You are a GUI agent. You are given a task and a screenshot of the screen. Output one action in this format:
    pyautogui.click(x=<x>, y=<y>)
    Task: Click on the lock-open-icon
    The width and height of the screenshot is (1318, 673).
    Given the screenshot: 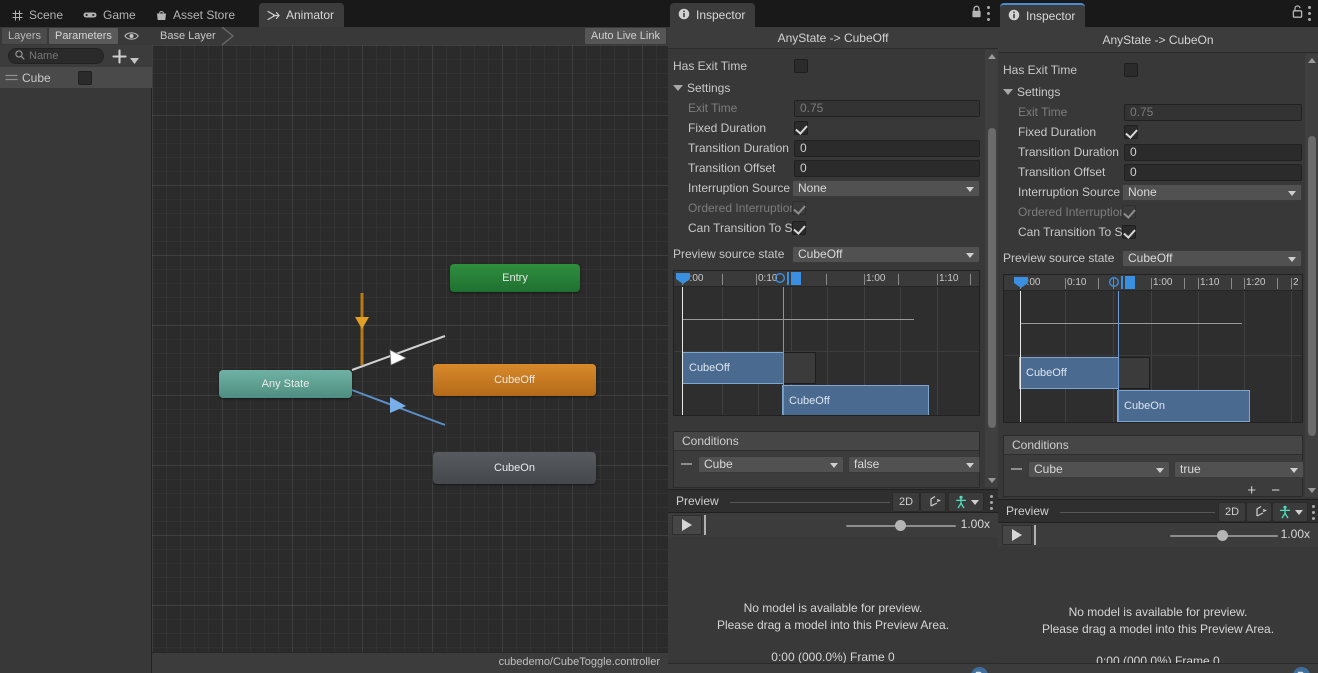 What is the action you would take?
    pyautogui.click(x=1297, y=13)
    